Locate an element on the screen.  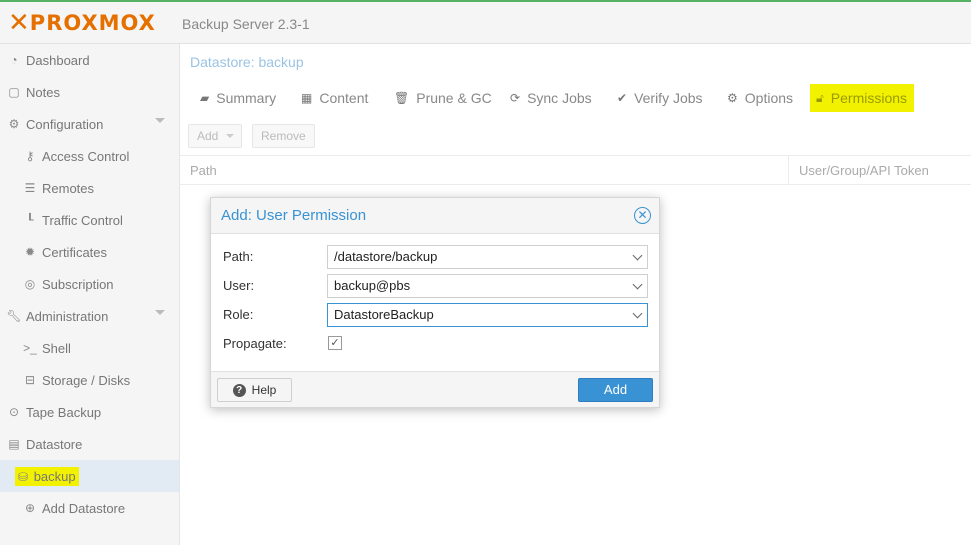
page-title: Datastore: backup is located at coordinates (247, 62).